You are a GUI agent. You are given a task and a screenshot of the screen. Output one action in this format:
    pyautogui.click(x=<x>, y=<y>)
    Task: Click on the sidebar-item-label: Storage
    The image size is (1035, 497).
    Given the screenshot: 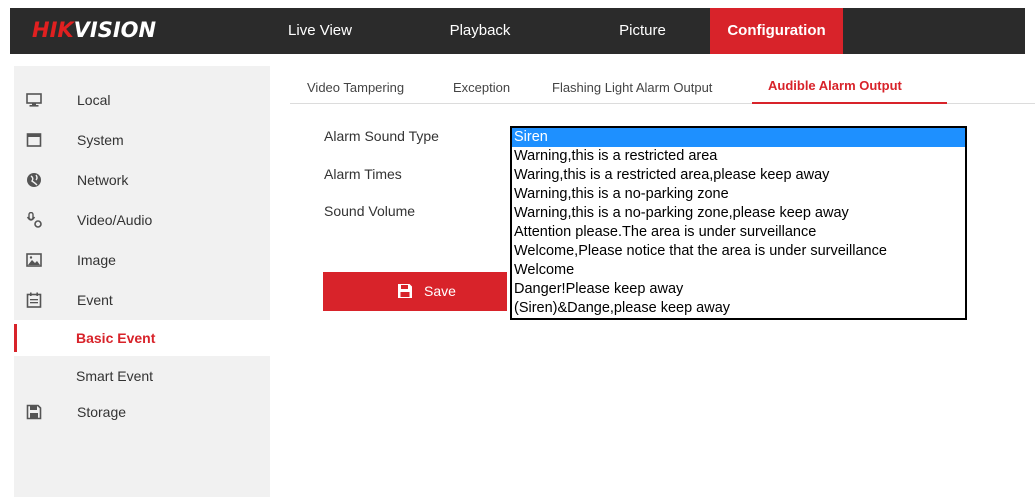 What is the action you would take?
    pyautogui.click(x=102, y=412)
    